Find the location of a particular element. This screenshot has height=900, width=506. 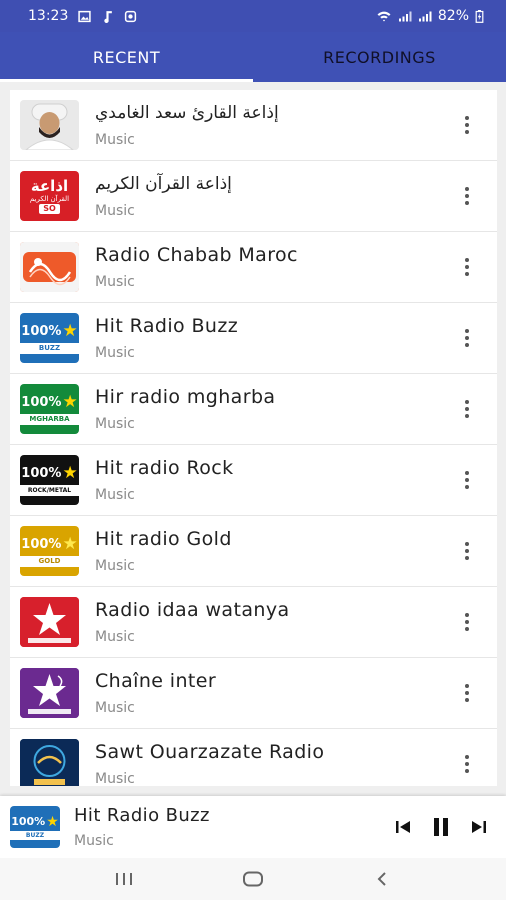

list-item: Radio Chabab Maroc Music is located at coordinates (253, 267).